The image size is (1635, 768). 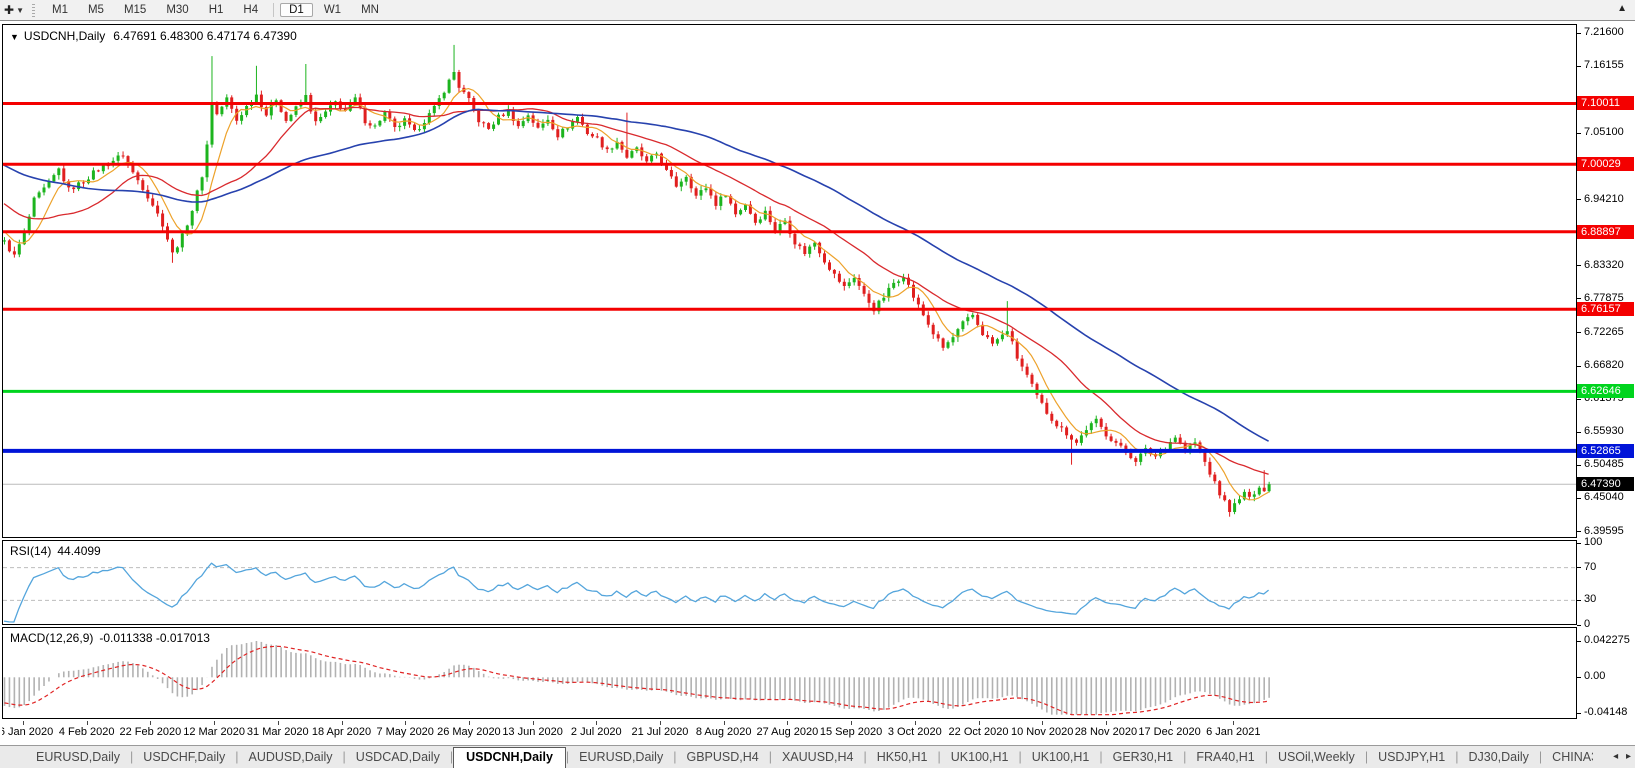 What do you see at coordinates (1143, 757) in the screenshot?
I see `tab-ger30-h1: GER30,H1` at bounding box center [1143, 757].